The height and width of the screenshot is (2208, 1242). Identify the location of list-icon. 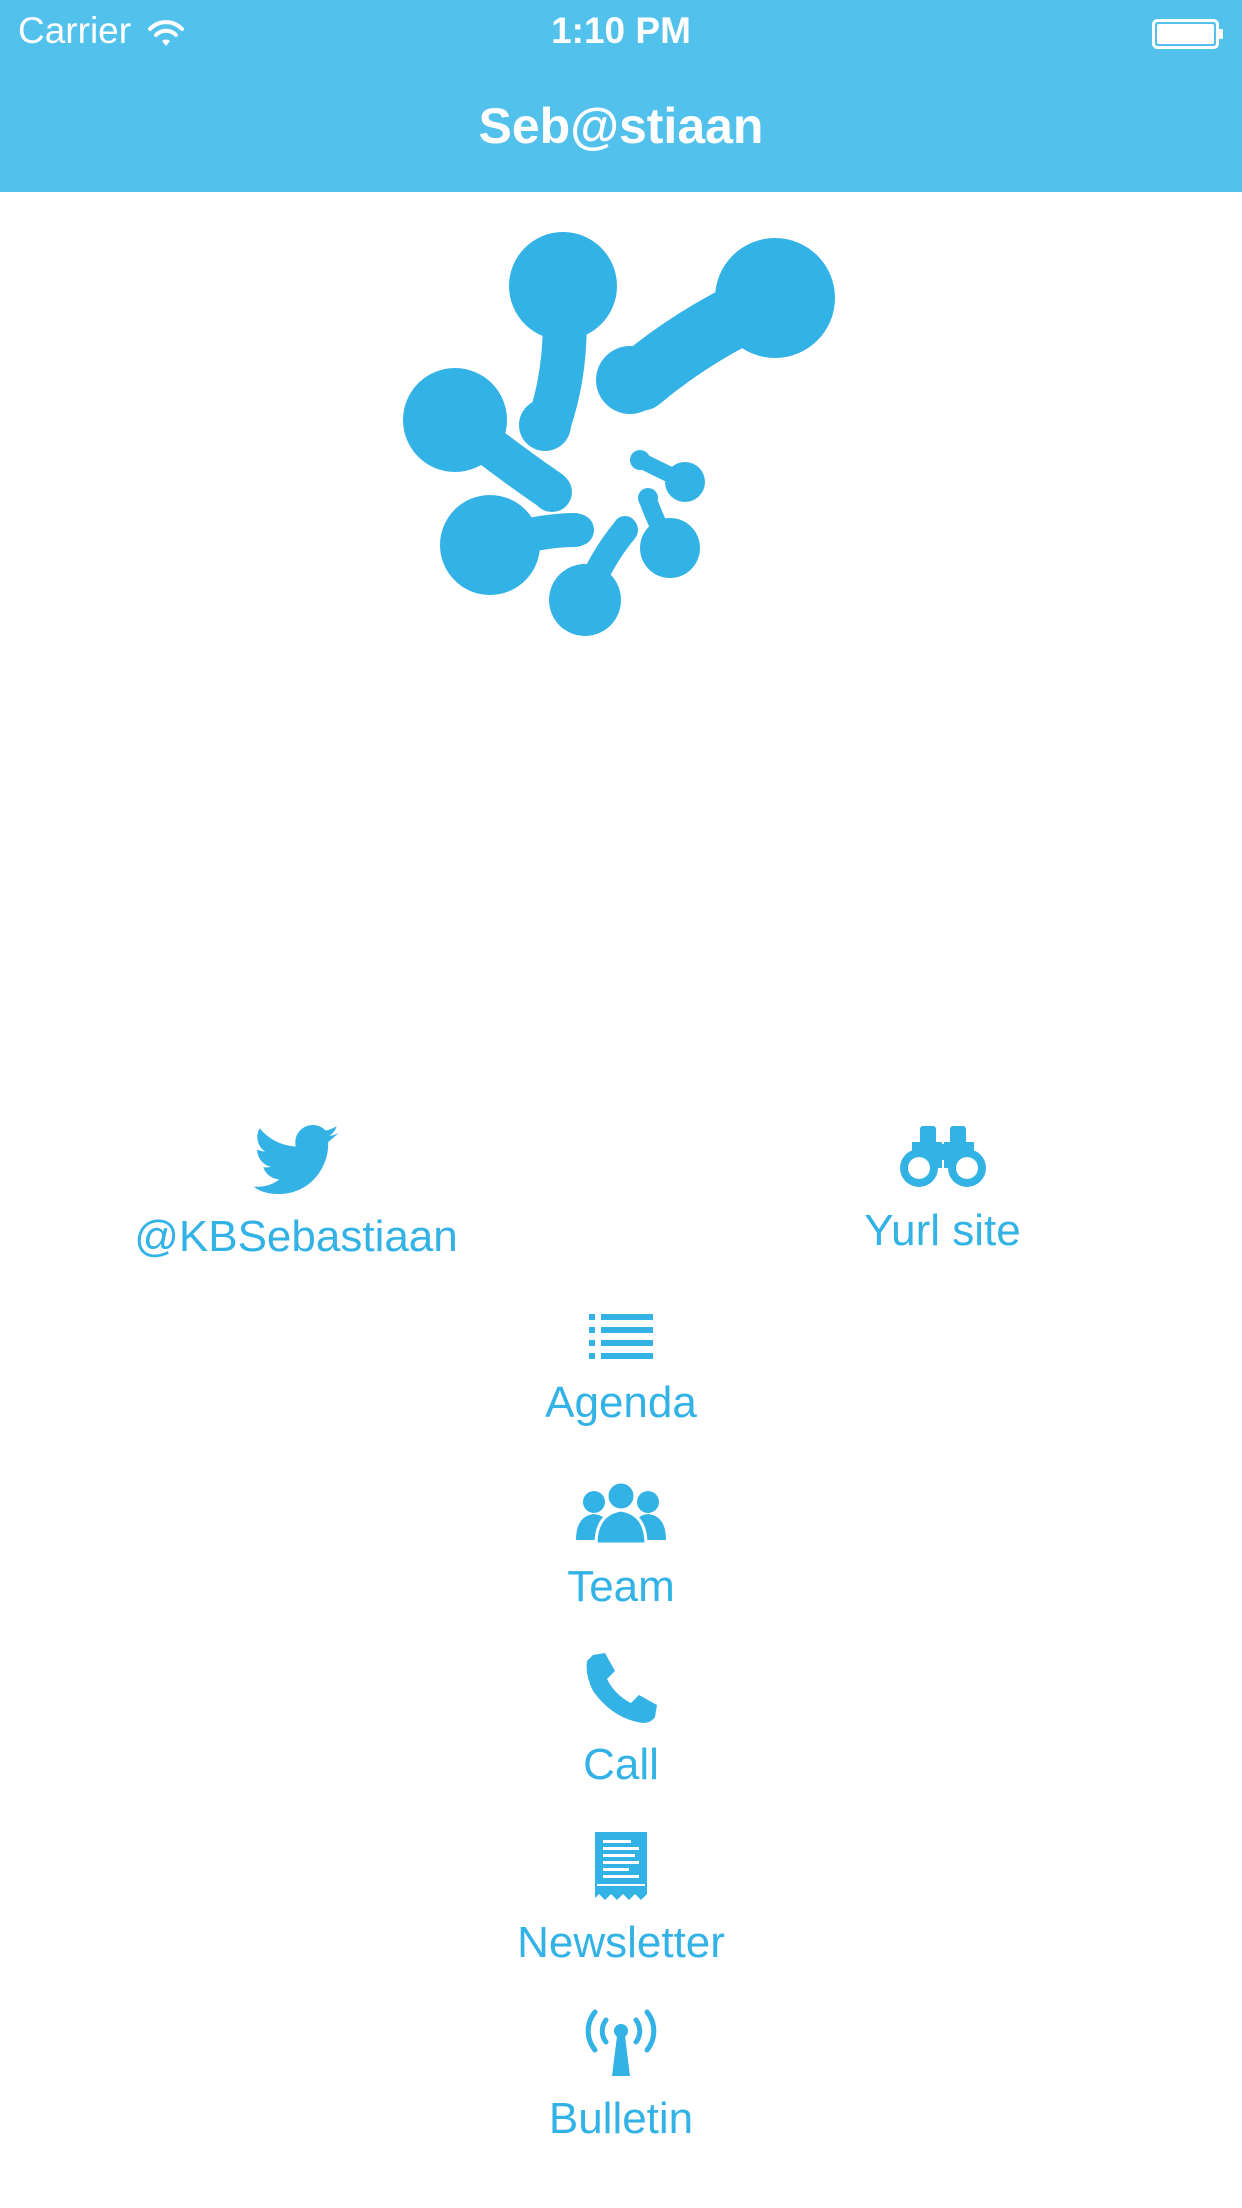
(621, 1341).